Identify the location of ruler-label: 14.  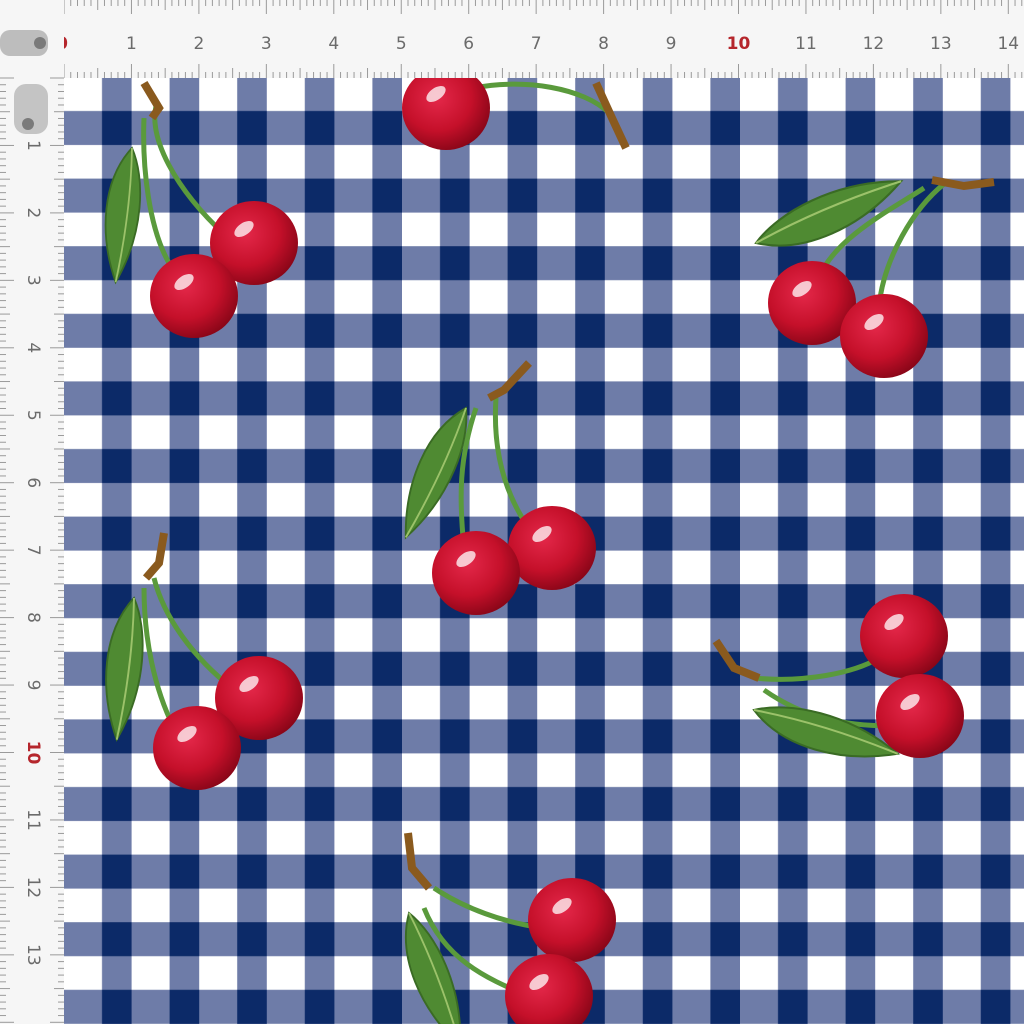
(1008, 44).